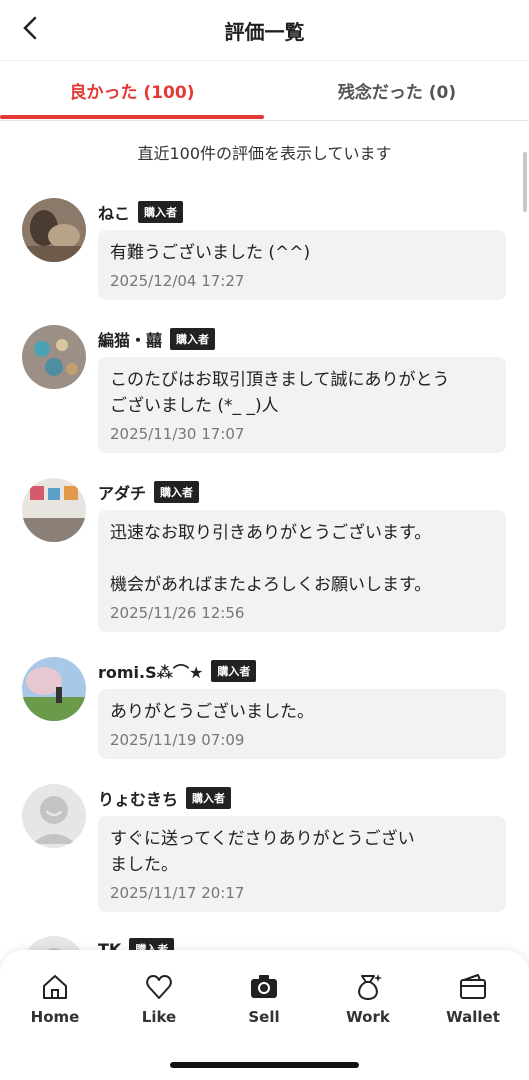 Image resolution: width=529 pixels, height=1080 pixels. Describe the element at coordinates (473, 986) in the screenshot. I see `wallet-icon` at that location.